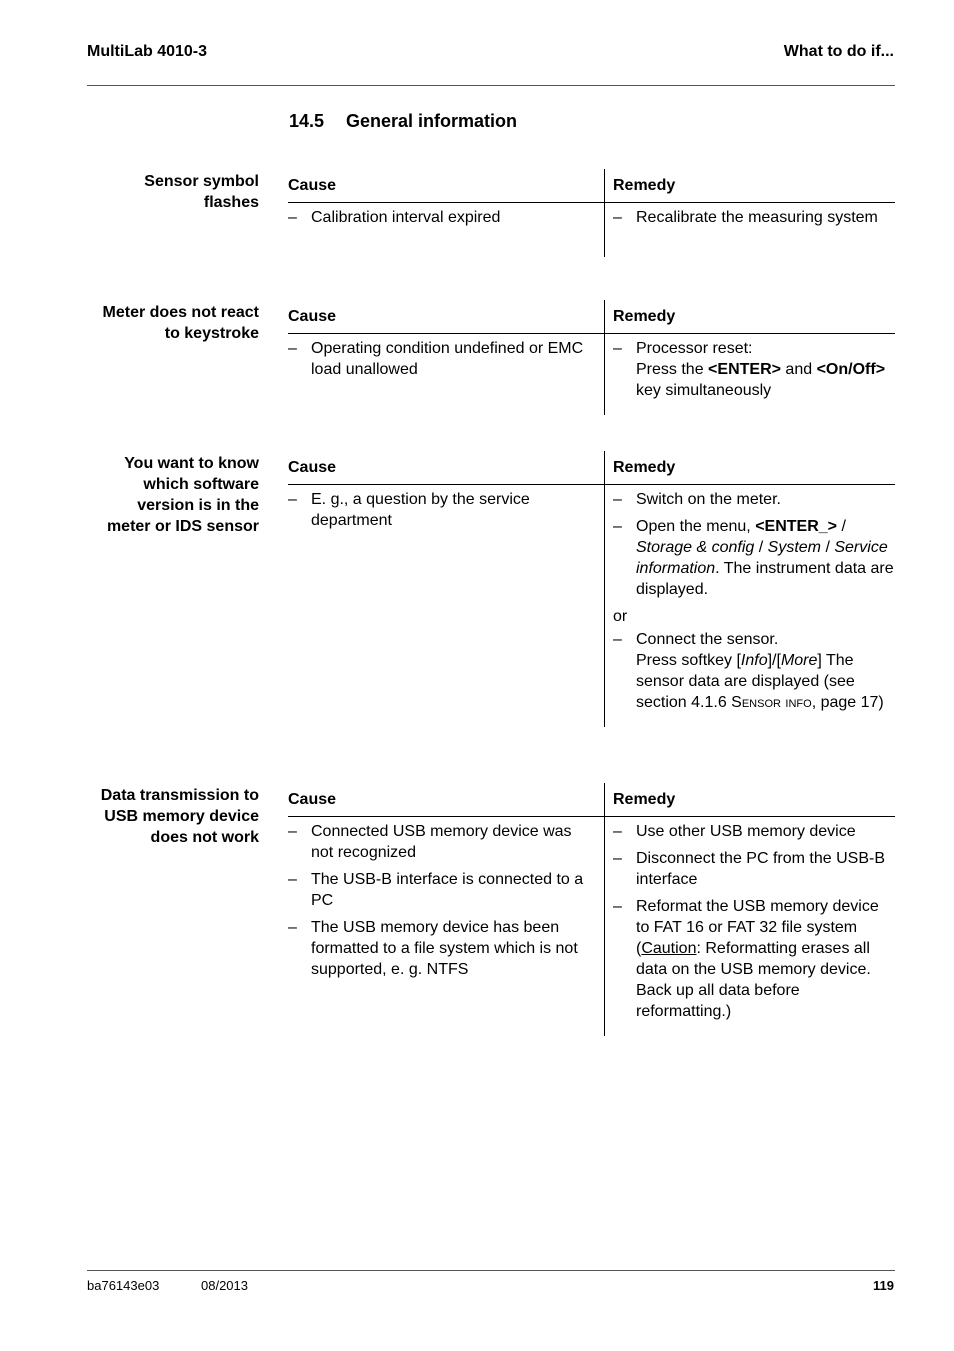  Describe the element at coordinates (688, 660) in the screenshot. I see `remedy-text: Press softkey [` at that location.